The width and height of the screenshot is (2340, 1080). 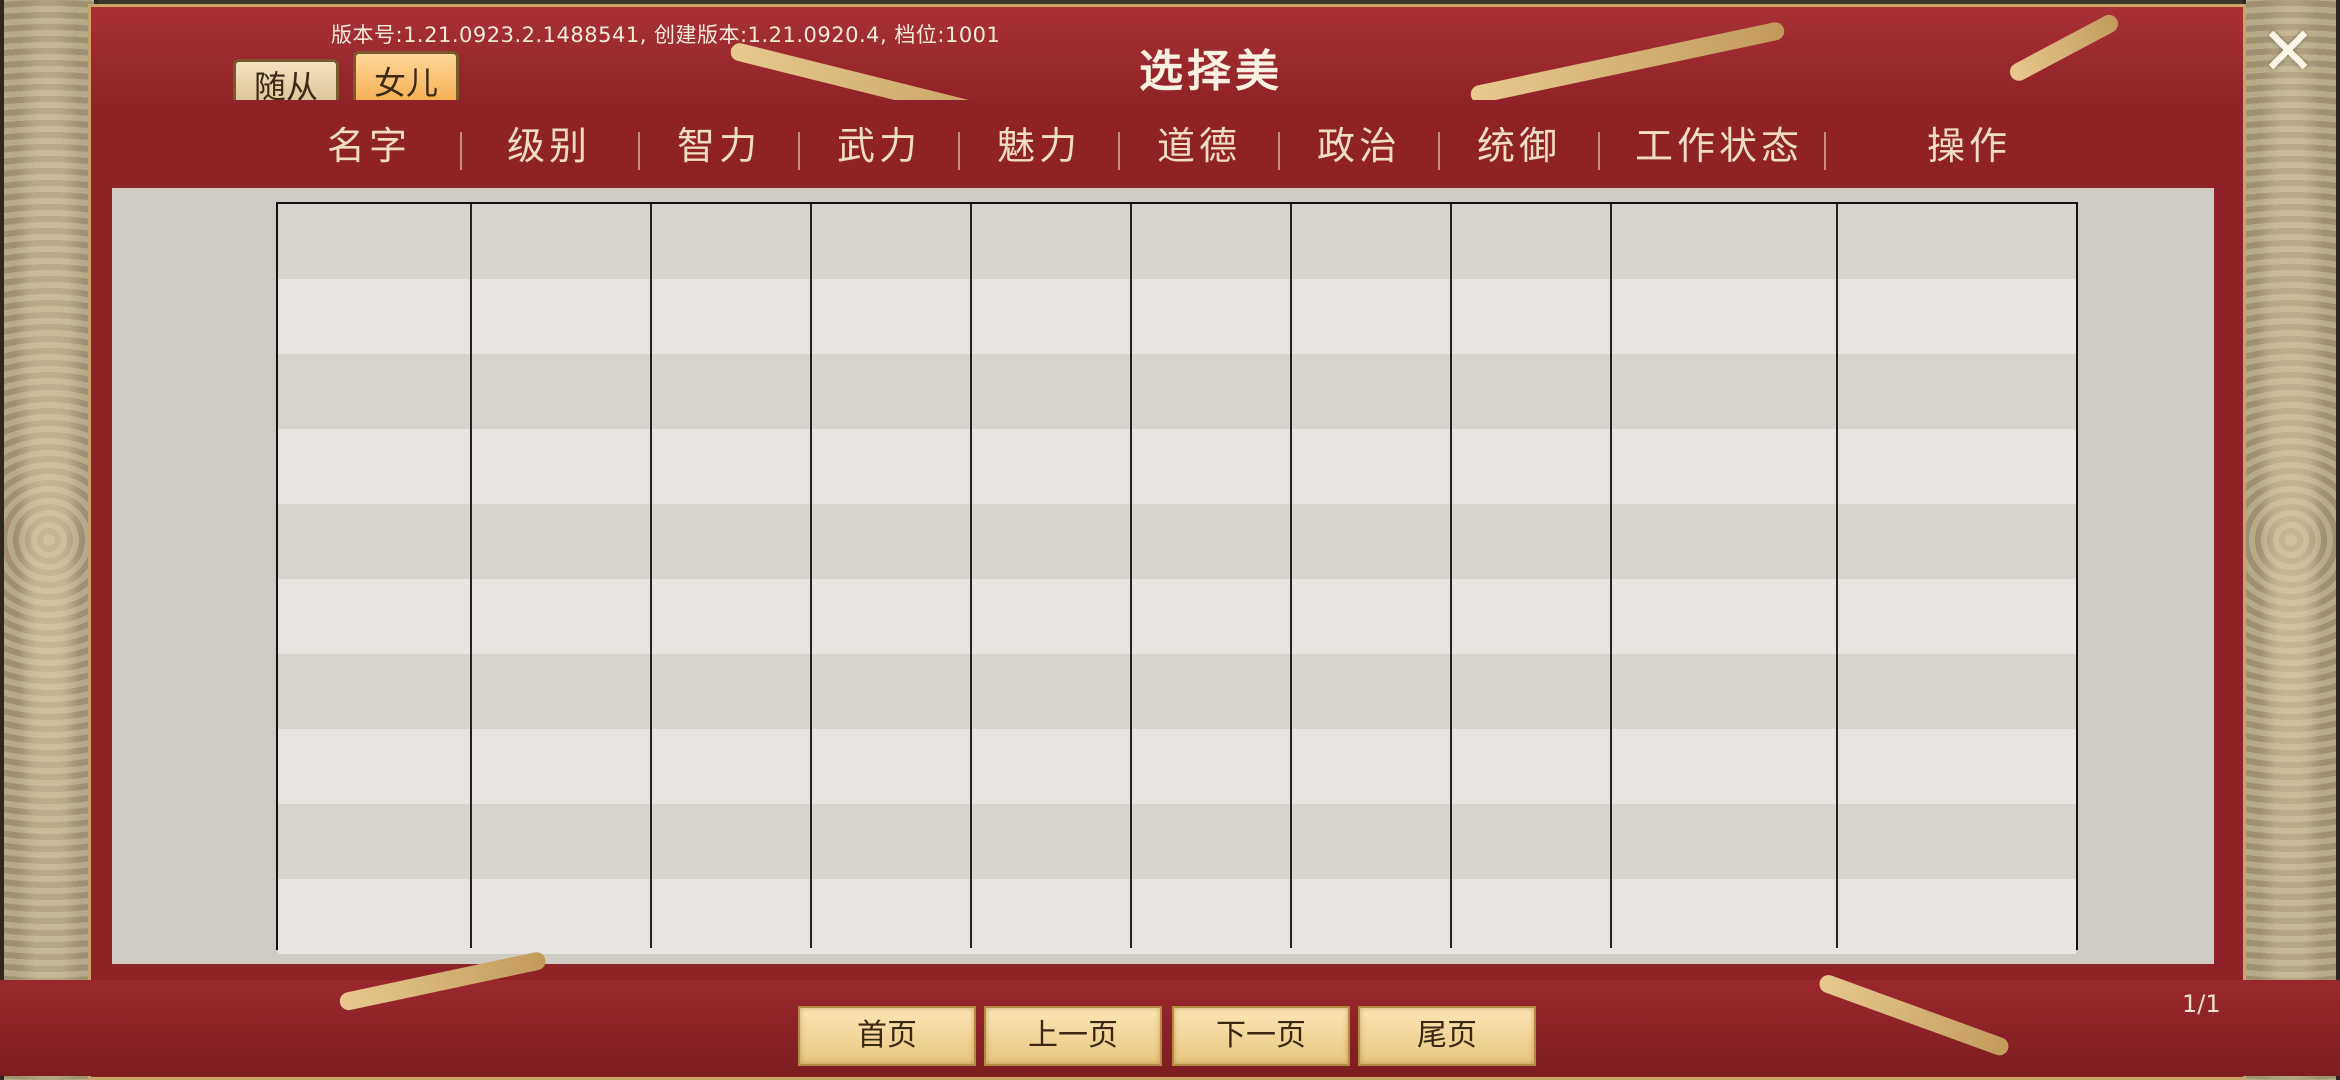 I want to click on column-header-force: 武力, so click(x=878, y=146).